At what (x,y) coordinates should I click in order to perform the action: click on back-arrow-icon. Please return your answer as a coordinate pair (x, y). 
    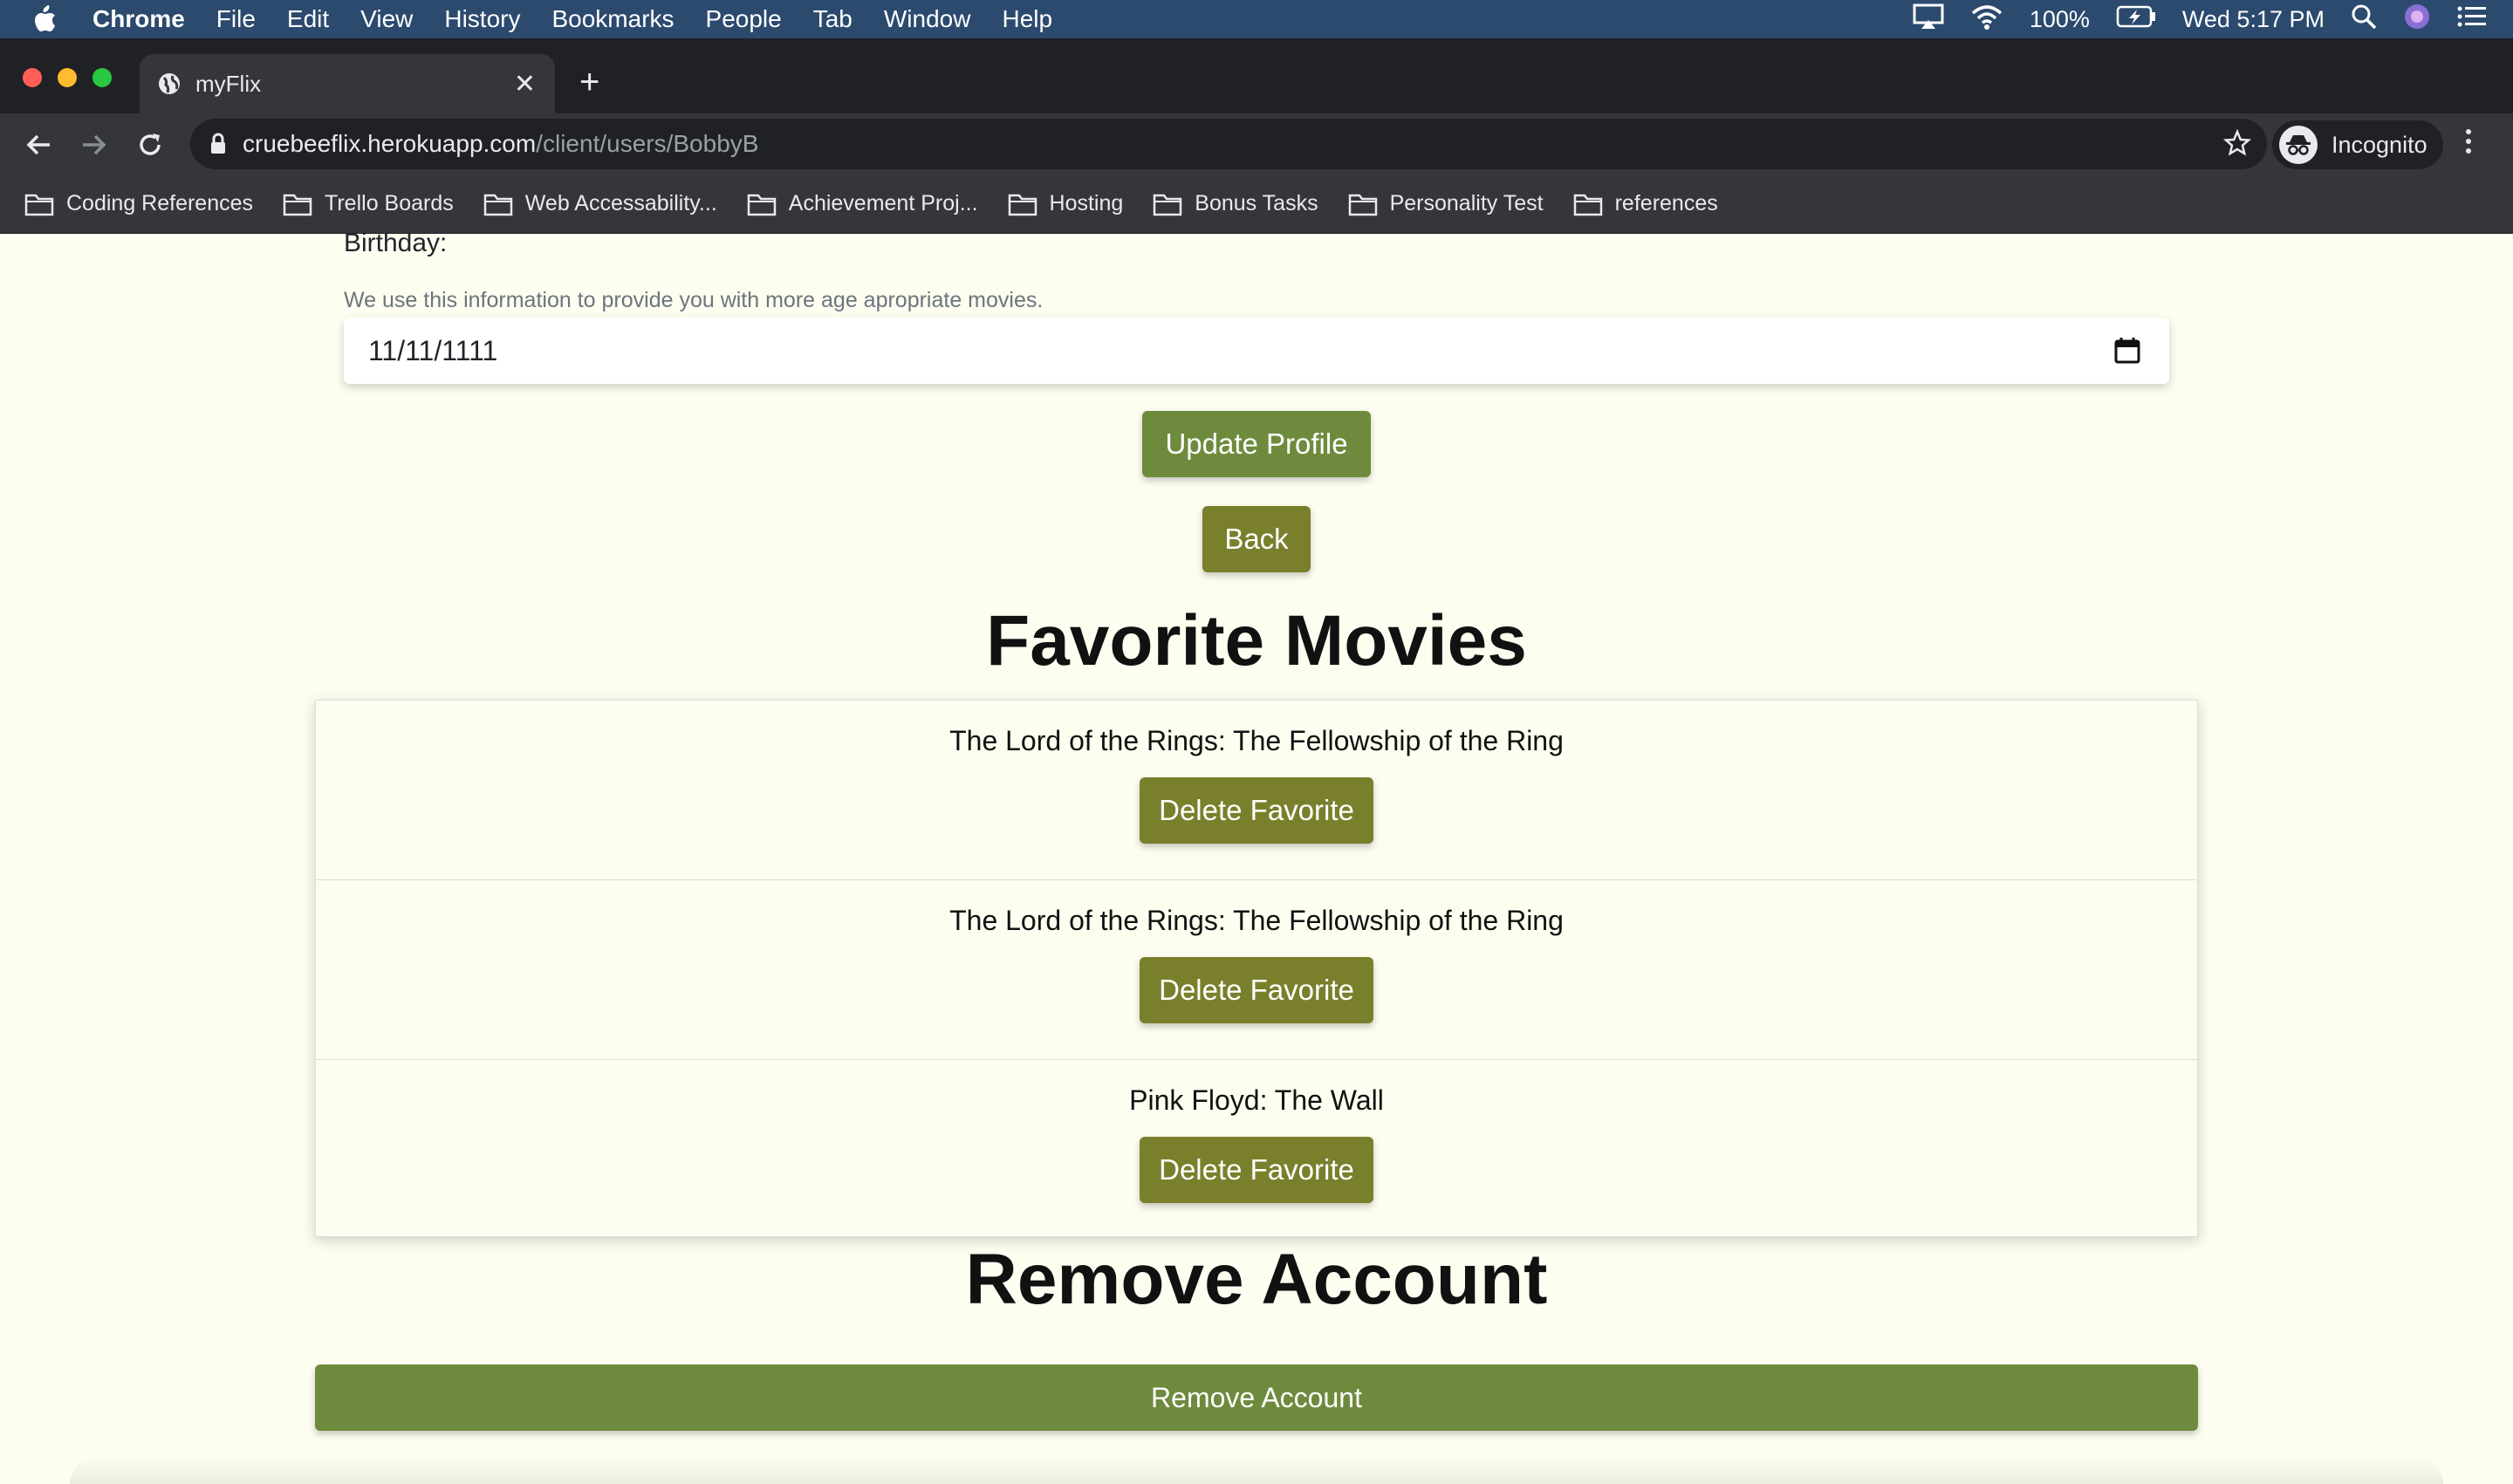
    Looking at the image, I should click on (38, 144).